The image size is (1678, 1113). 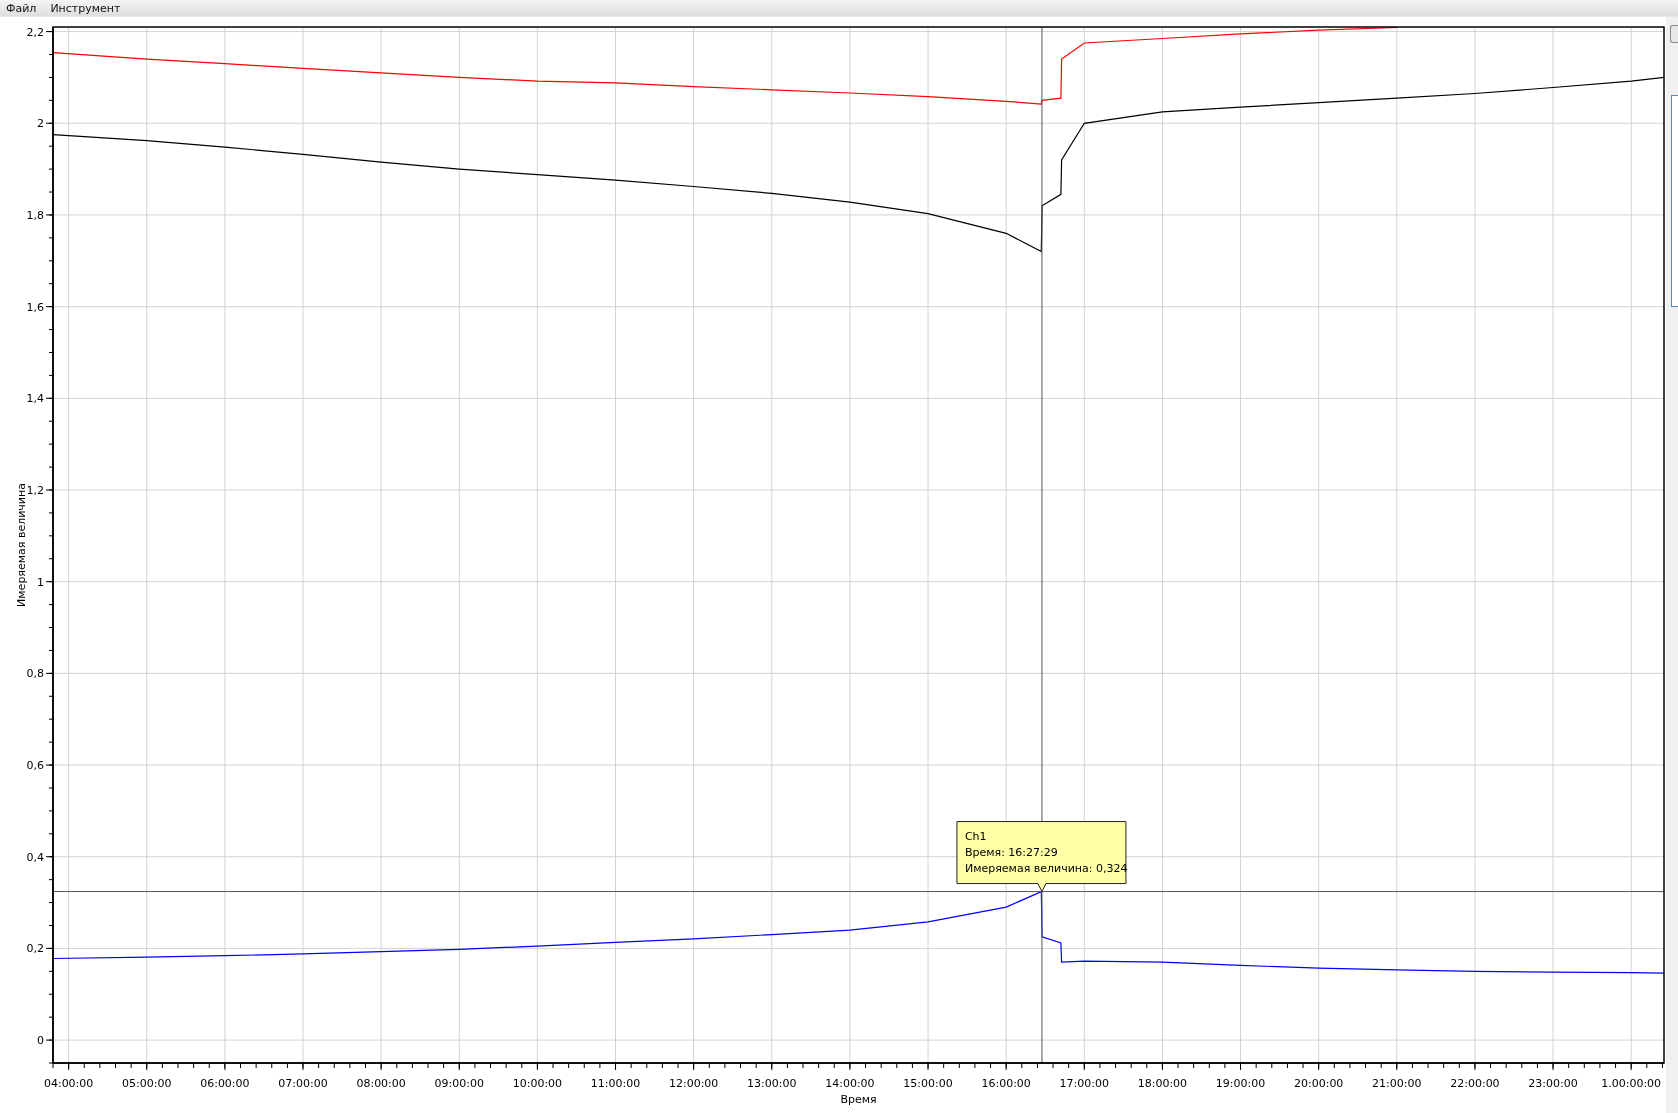 I want to click on x-tick-label: 20:00:00, so click(x=1318, y=1083).